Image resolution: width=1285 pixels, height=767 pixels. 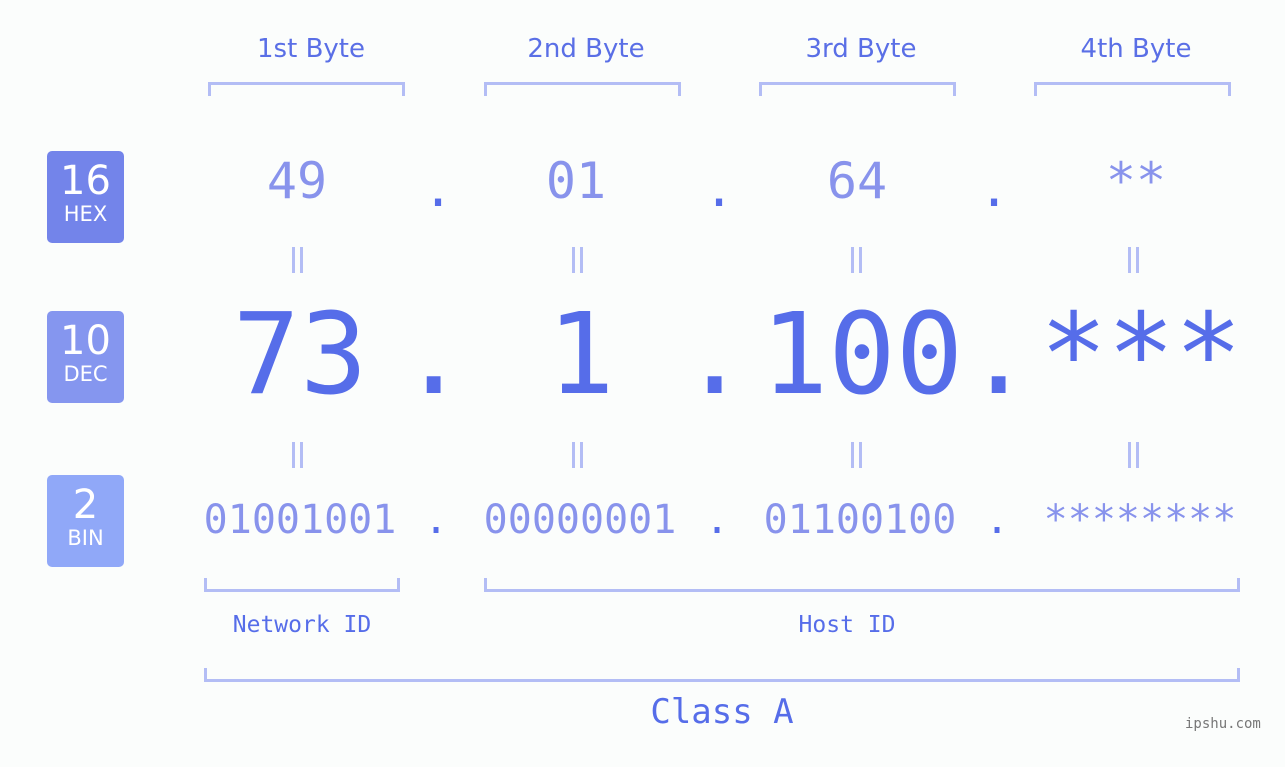 I want to click on hex-base-number: 16, so click(x=85, y=181).